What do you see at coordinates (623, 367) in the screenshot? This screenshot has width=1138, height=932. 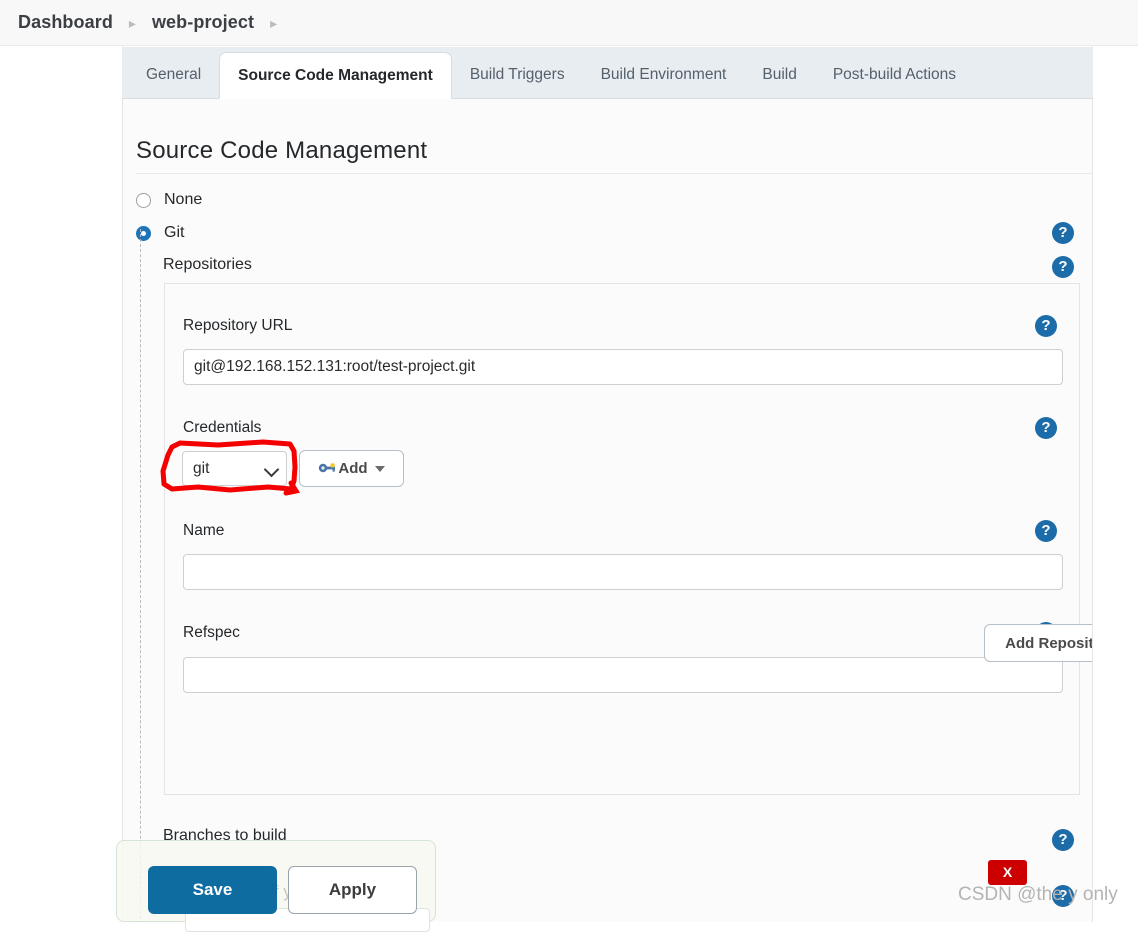 I see `repository-url-input` at bounding box center [623, 367].